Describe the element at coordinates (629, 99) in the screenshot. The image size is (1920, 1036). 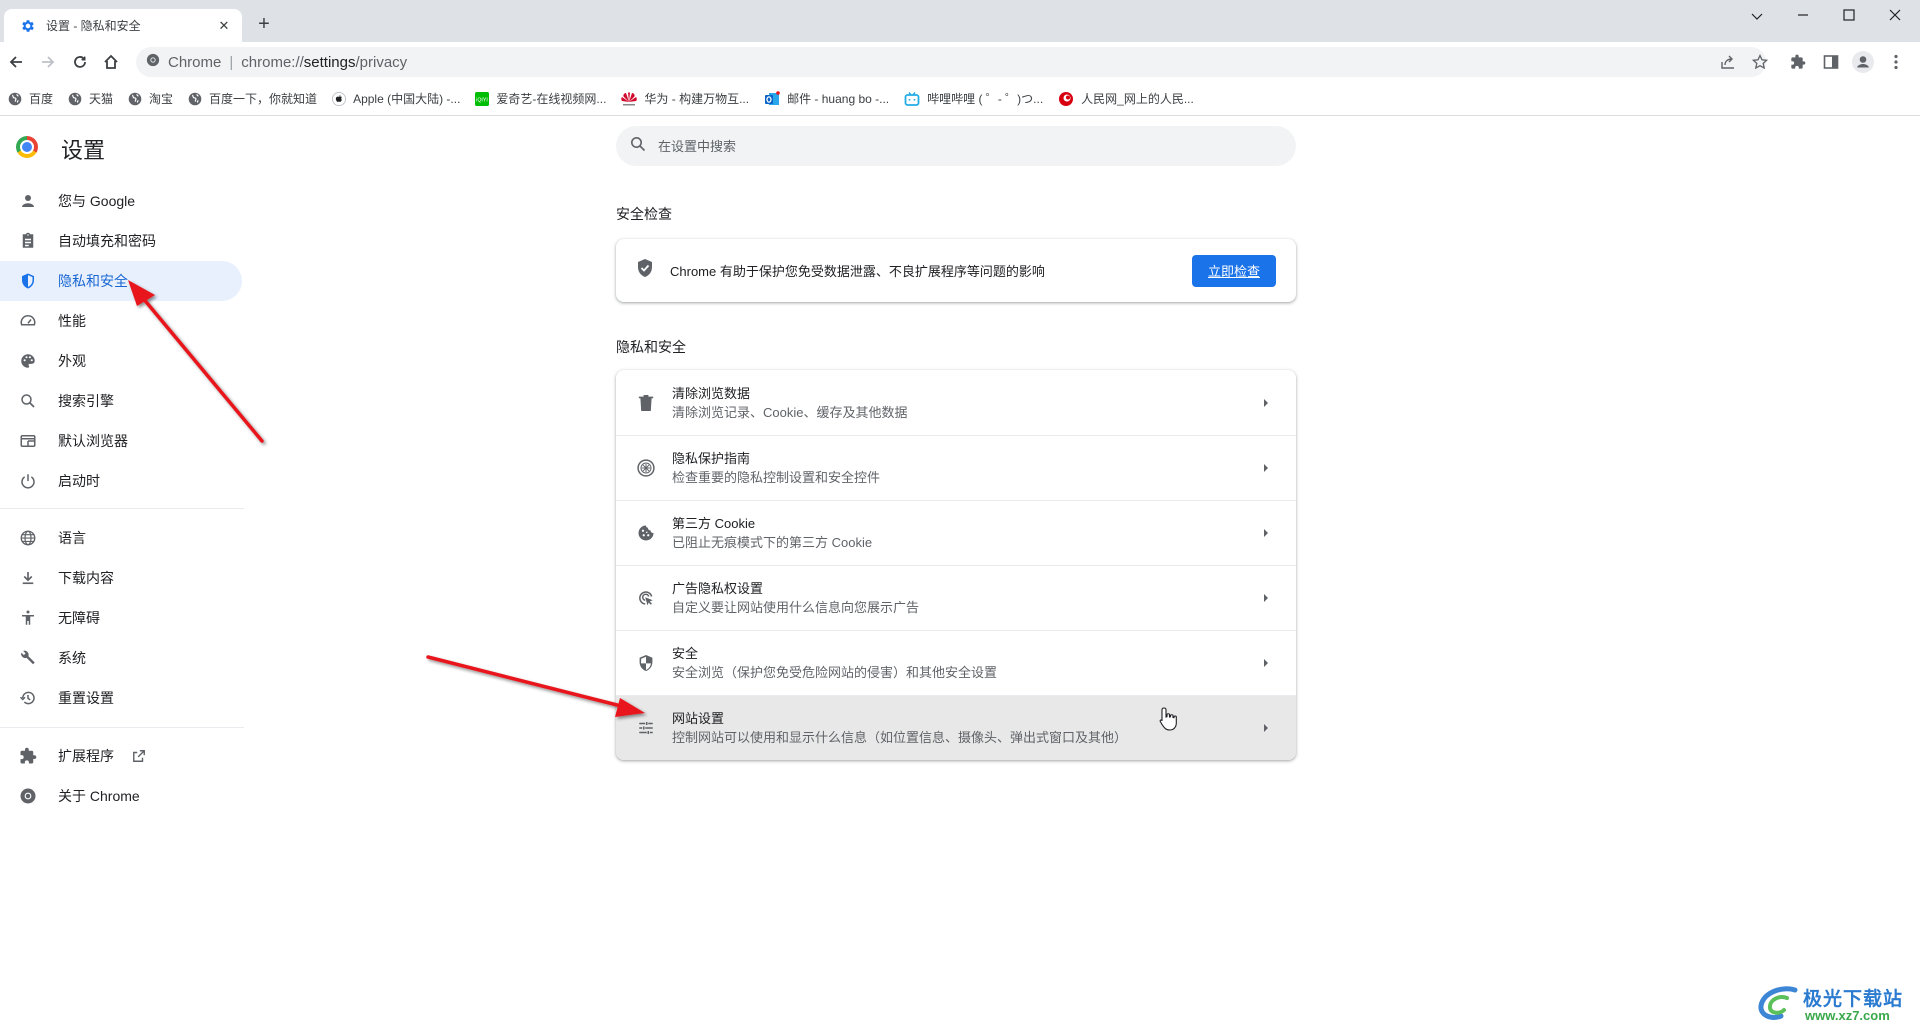
I see `huawei-icon` at that location.